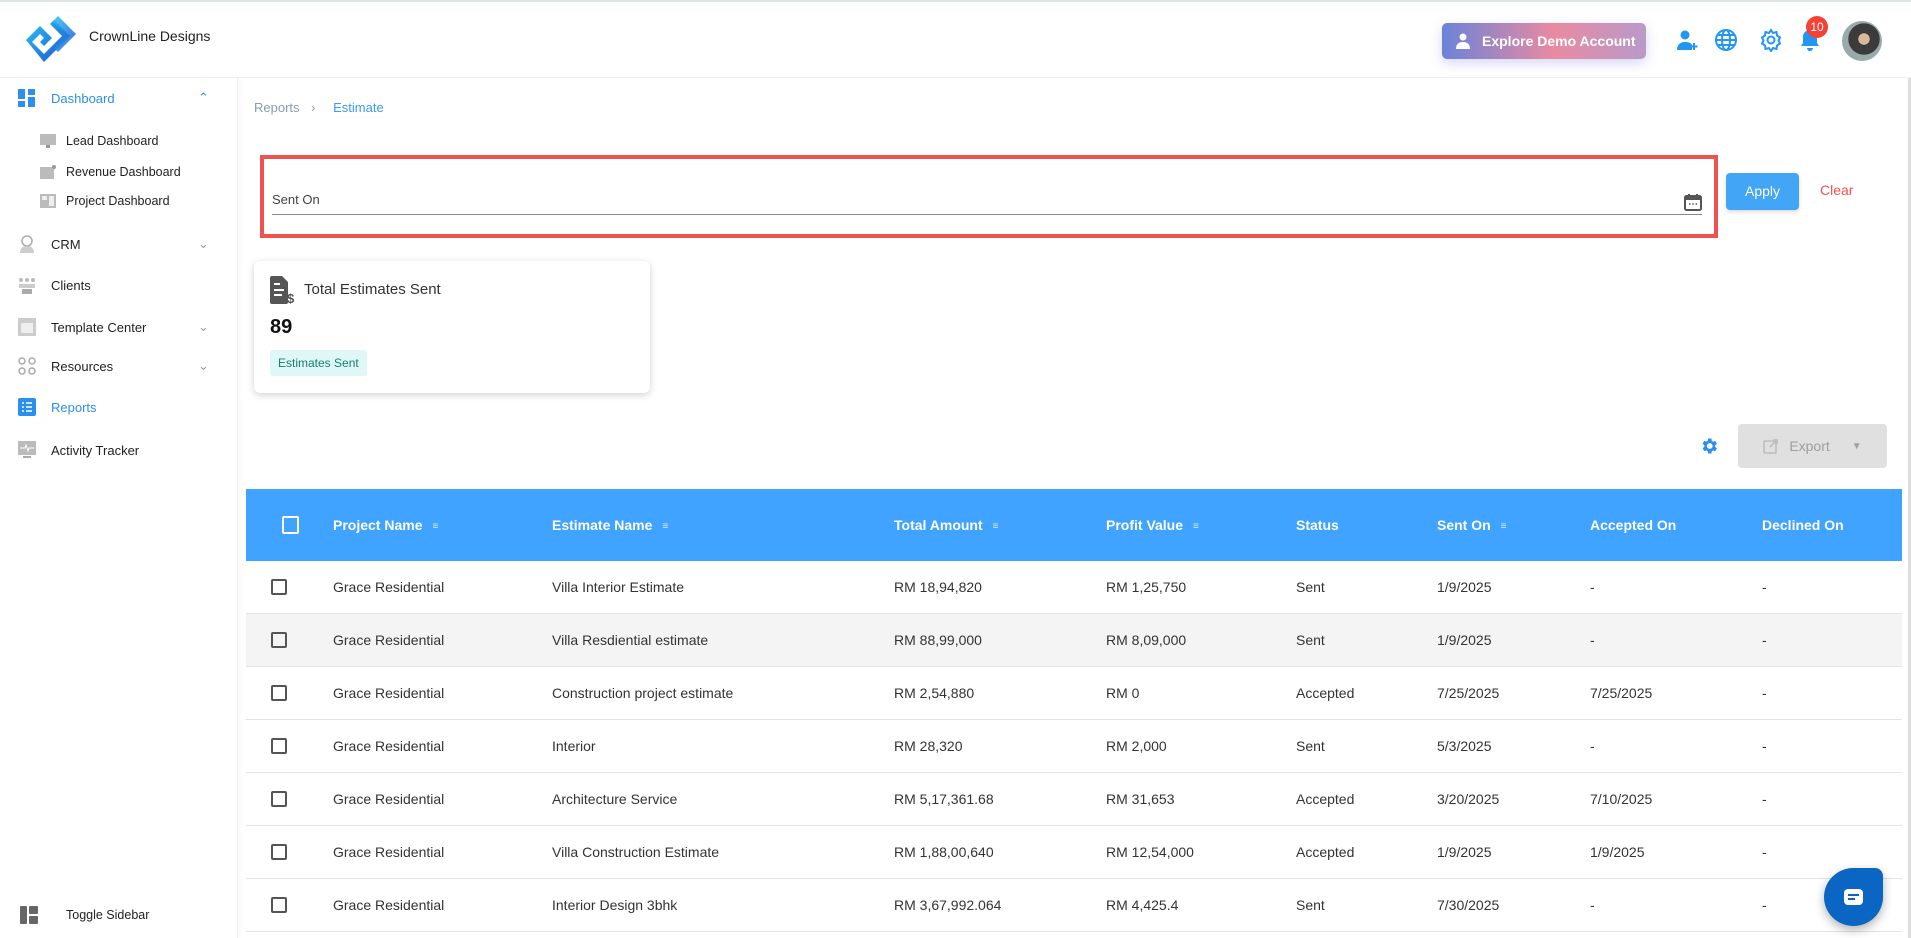 This screenshot has height=938, width=1911. What do you see at coordinates (944, 852) in the screenshot?
I see `cell-total-amount: RM 1,88,00,640` at bounding box center [944, 852].